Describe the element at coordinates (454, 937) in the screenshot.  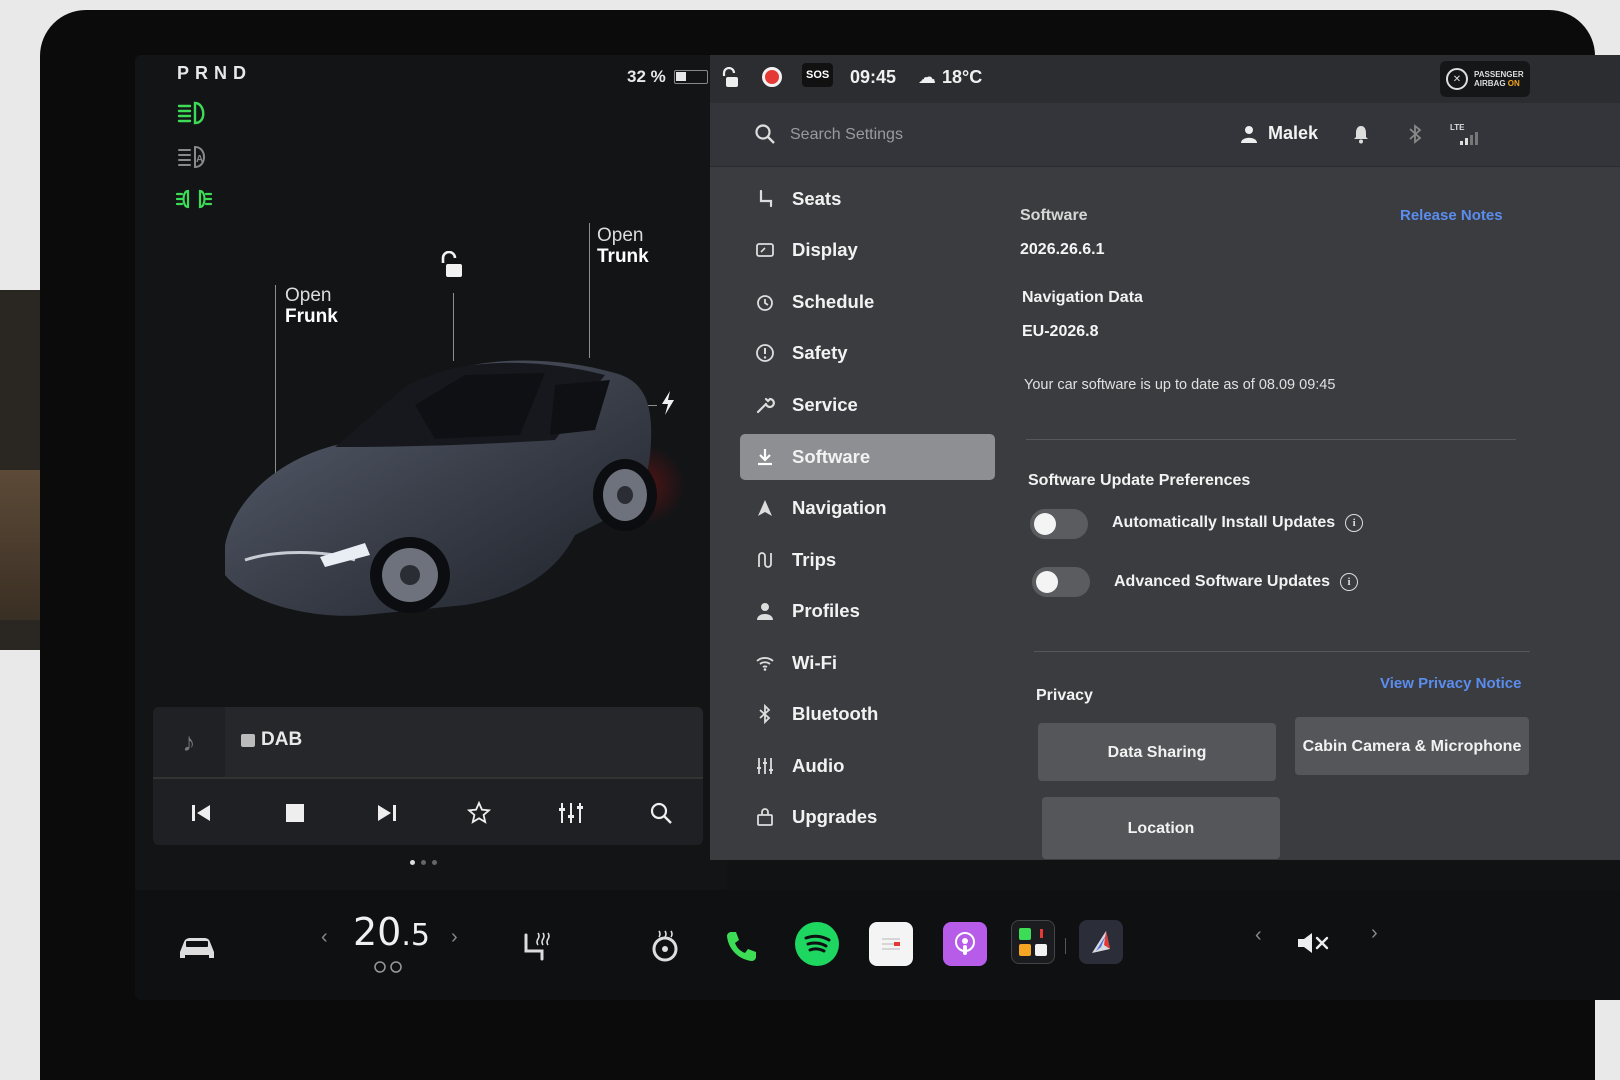
I see `temp-up-icon: ›` at that location.